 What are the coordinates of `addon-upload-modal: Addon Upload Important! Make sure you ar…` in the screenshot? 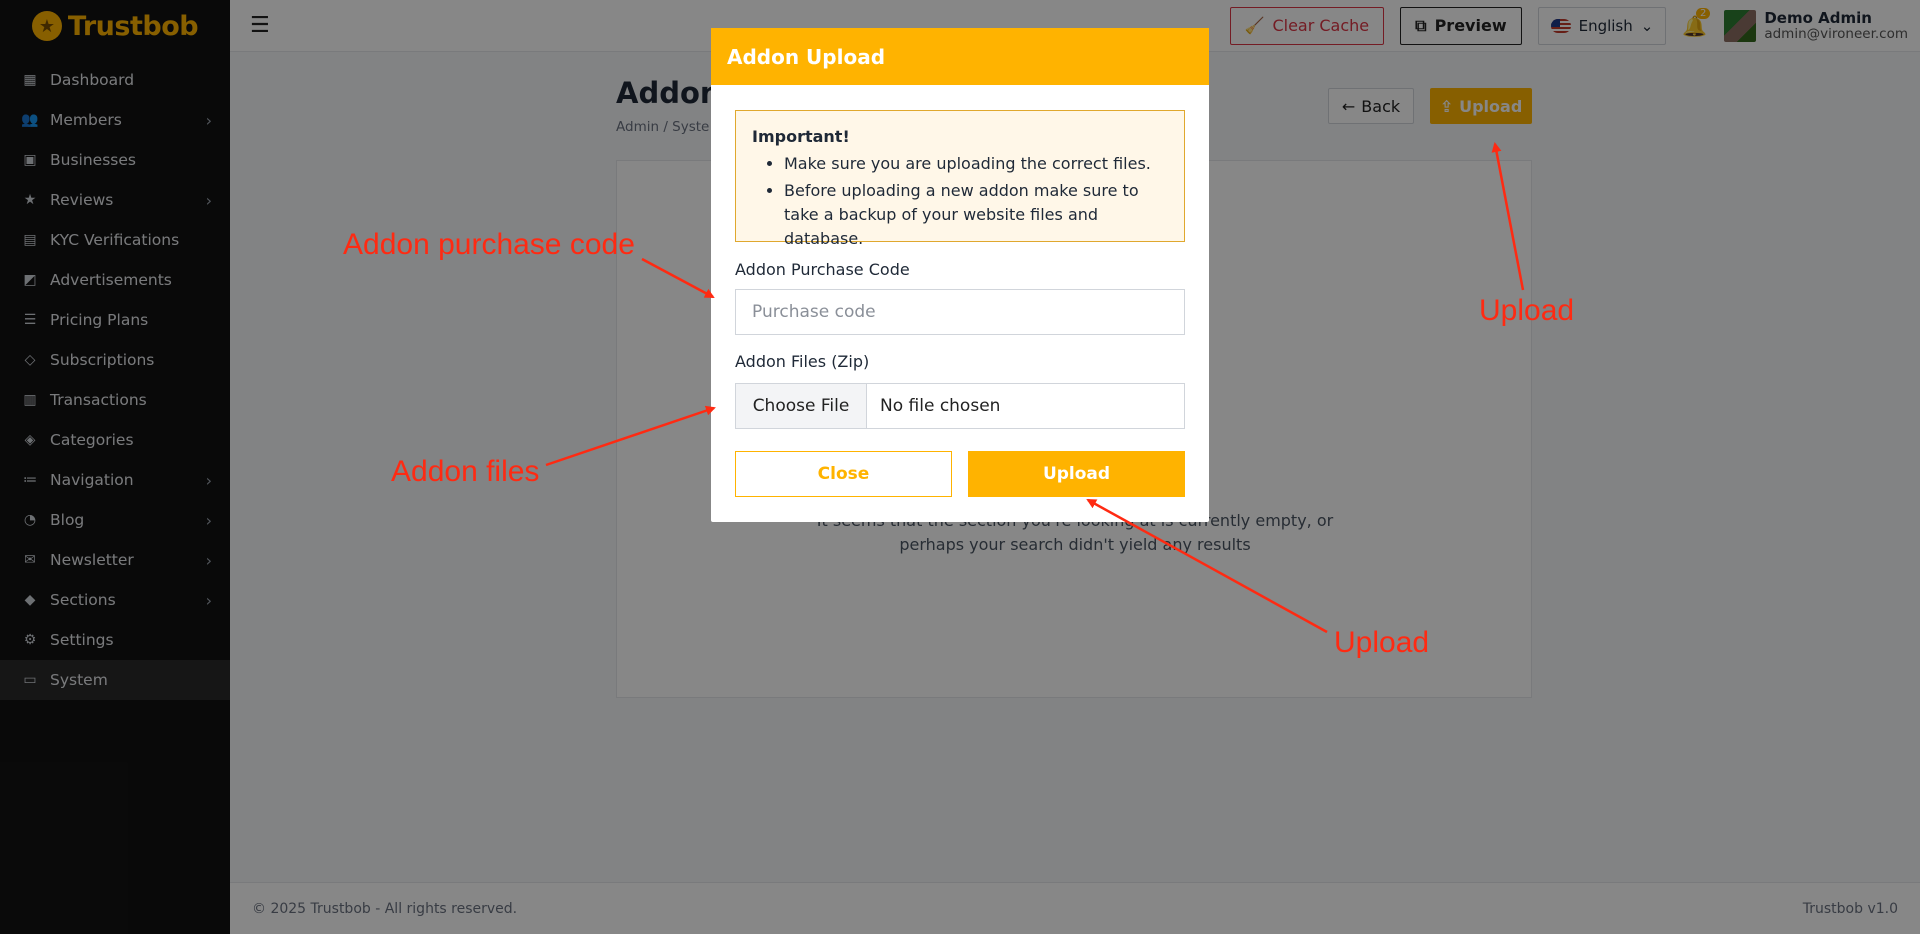 It's located at (960, 275).